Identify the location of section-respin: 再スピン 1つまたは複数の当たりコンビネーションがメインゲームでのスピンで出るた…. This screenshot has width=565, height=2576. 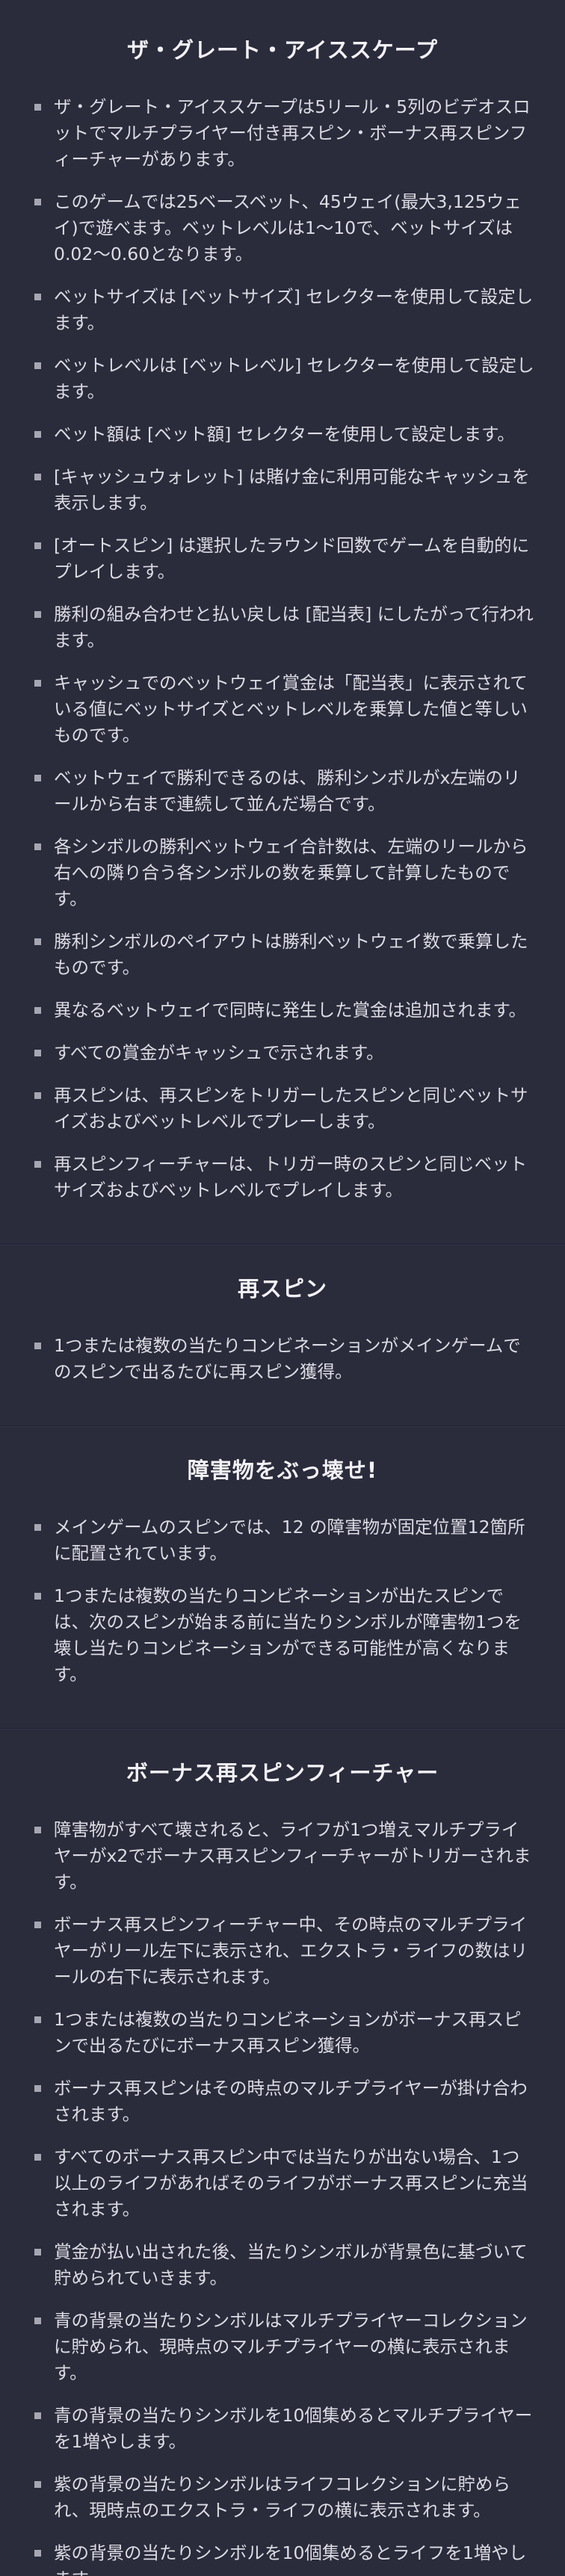
(282, 1334).